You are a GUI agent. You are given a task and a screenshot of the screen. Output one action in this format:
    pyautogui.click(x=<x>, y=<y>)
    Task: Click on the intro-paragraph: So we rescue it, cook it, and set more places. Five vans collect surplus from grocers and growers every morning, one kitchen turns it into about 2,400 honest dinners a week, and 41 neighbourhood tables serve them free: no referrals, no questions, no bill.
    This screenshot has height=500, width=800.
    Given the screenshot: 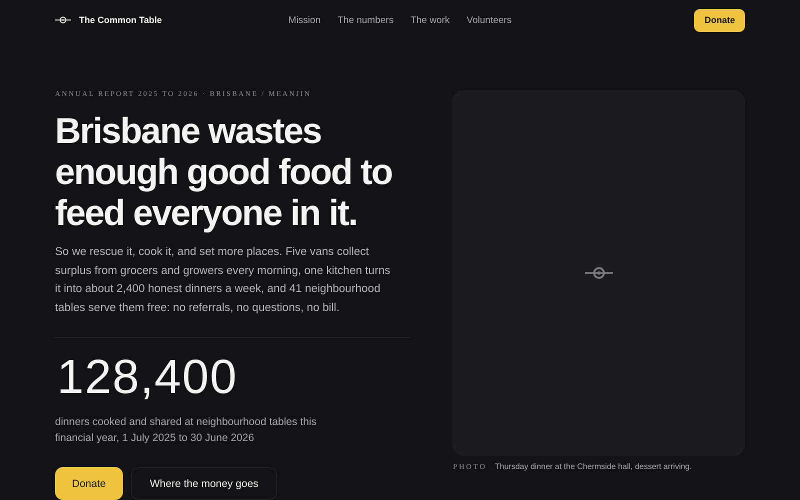 What is the action you would take?
    pyautogui.click(x=223, y=280)
    